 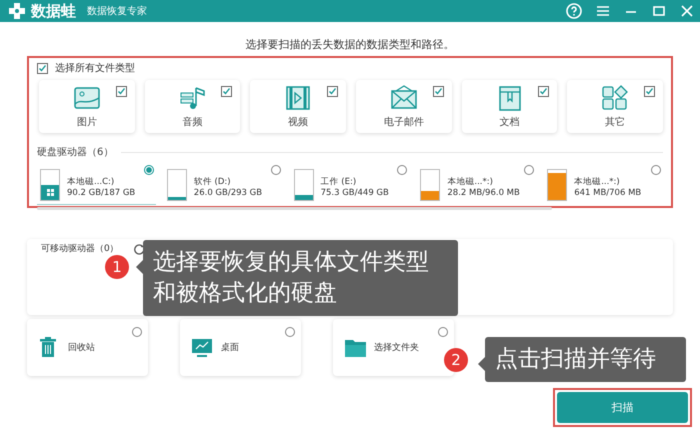 What do you see at coordinates (300, 278) in the screenshot?
I see `callout-tooltip: 选择要恢复的具体文件类型和被格式化的硬盘` at bounding box center [300, 278].